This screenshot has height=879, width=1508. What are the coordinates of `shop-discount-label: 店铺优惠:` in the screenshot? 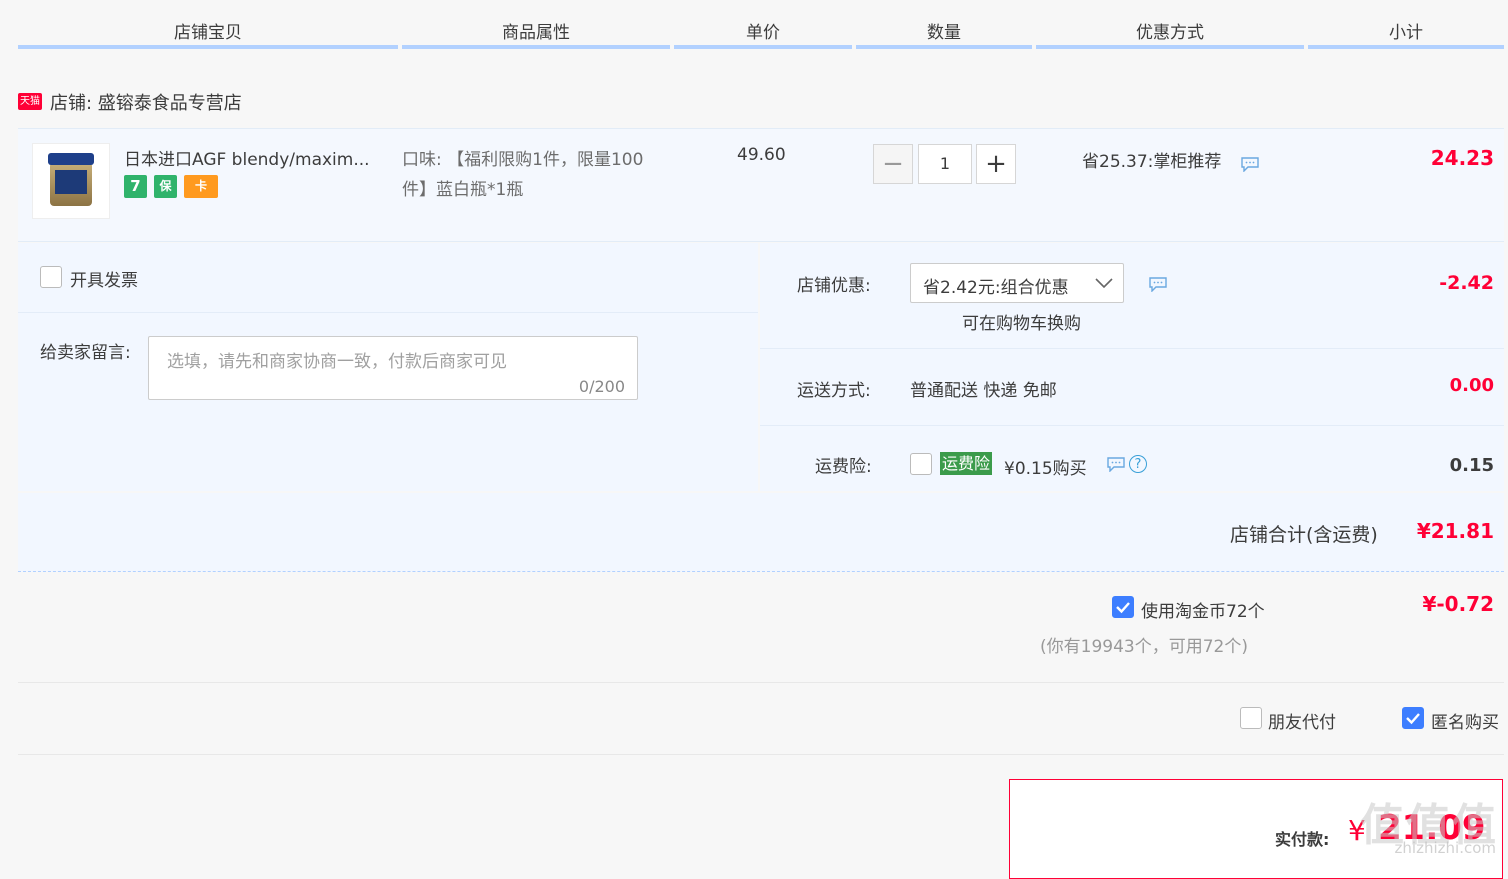 It's located at (834, 286).